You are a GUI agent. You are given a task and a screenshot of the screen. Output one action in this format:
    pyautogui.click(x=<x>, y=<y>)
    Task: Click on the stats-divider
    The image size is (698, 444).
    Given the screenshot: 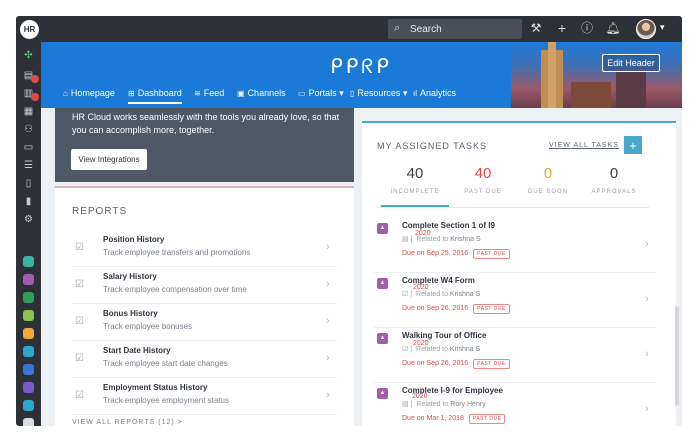 What is the action you would take?
    pyautogui.click(x=513, y=207)
    